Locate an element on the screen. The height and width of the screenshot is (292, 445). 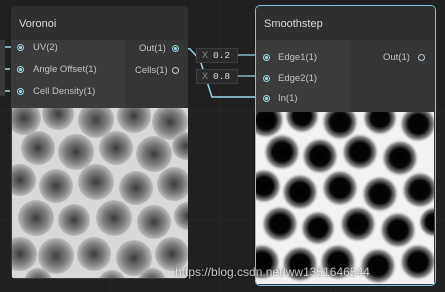
voronoi-out-port is located at coordinates (175, 48).